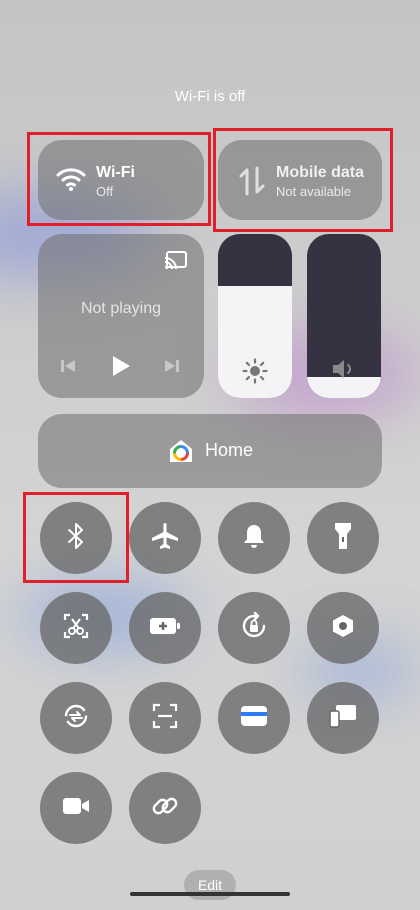 The width and height of the screenshot is (420, 910). I want to click on cast-devices-toggle, so click(343, 718).